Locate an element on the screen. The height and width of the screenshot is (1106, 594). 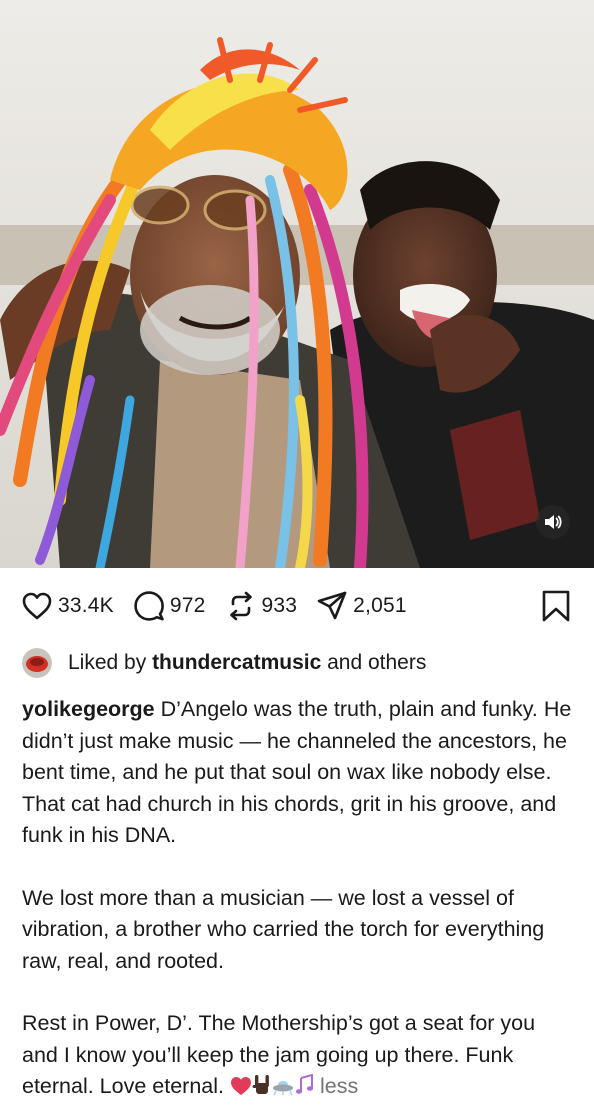
speaker-icon is located at coordinates (553, 522).